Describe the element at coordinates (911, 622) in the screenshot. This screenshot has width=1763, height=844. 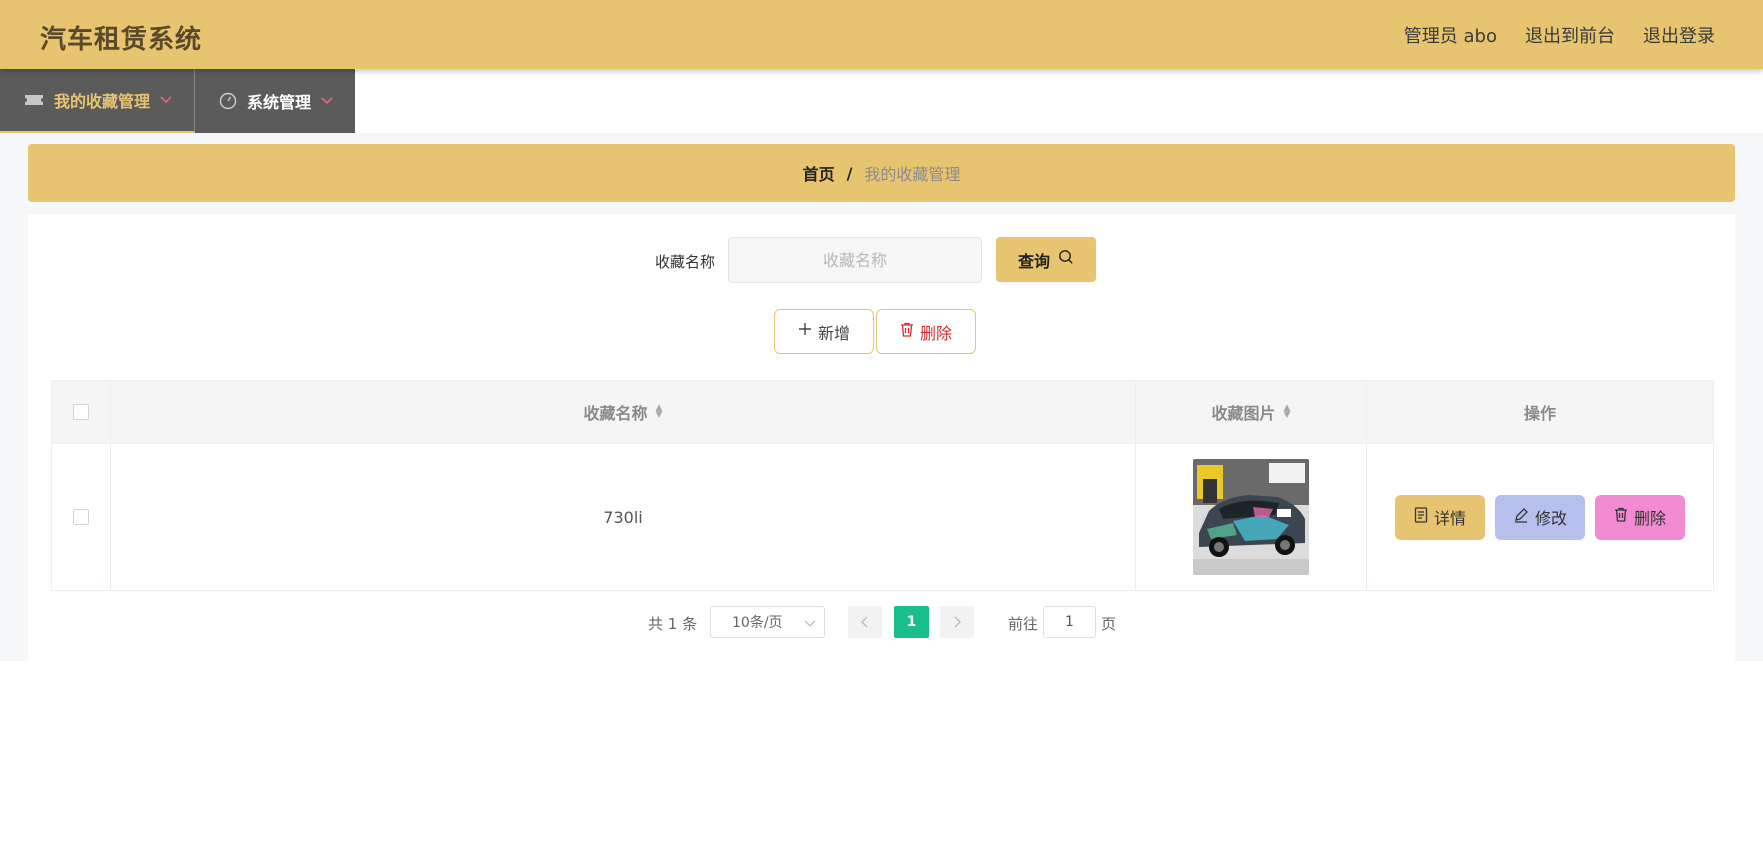
I see `page-number-current: 1` at that location.